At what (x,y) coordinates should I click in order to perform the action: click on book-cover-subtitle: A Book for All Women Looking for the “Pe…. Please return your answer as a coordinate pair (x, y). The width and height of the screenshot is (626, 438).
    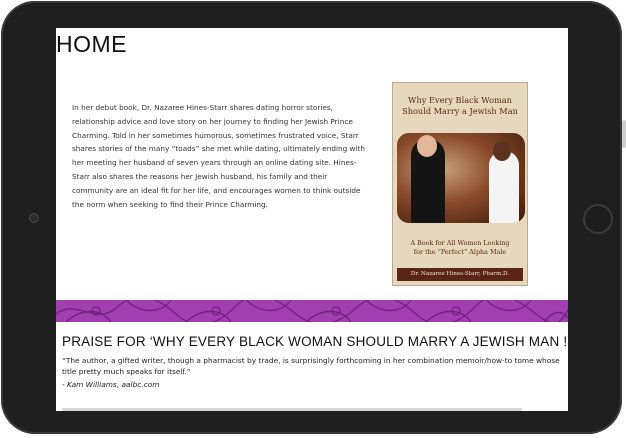
    Looking at the image, I should click on (460, 247).